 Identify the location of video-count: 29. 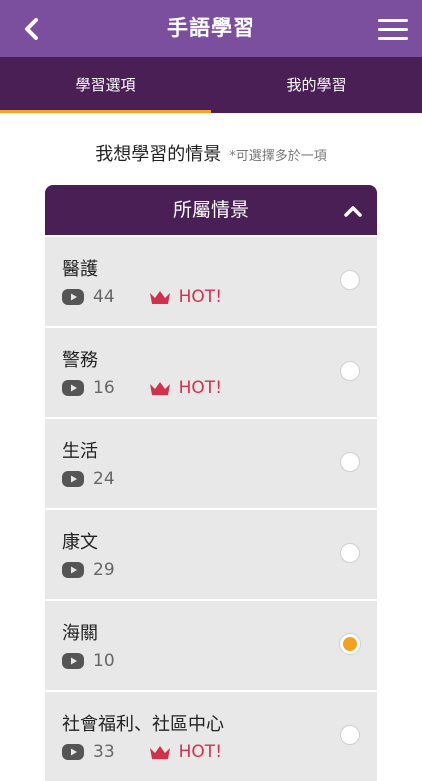
(104, 570).